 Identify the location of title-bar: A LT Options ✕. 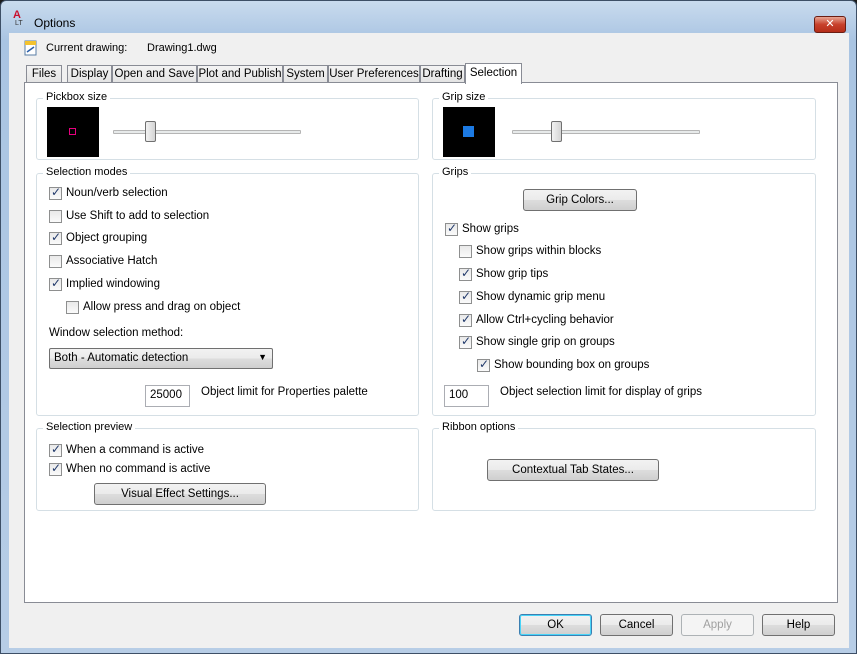
(428, 17).